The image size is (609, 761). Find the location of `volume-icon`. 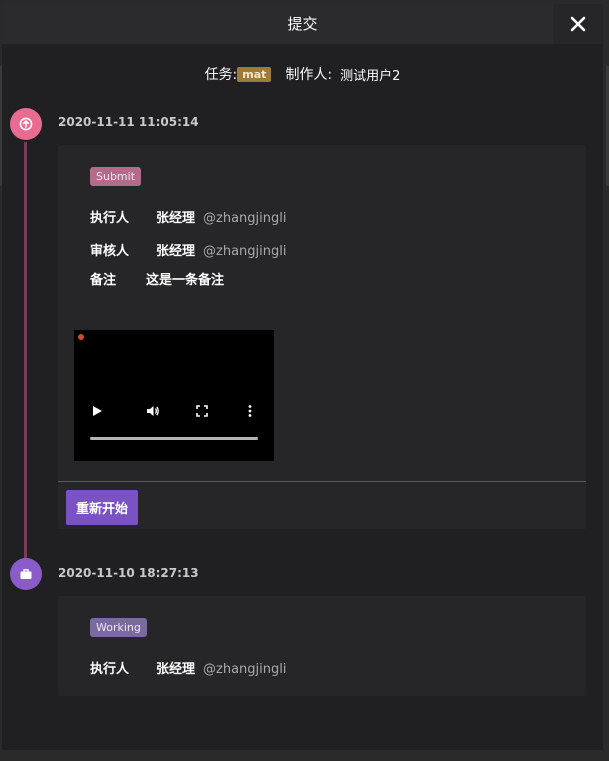

volume-icon is located at coordinates (153, 411).